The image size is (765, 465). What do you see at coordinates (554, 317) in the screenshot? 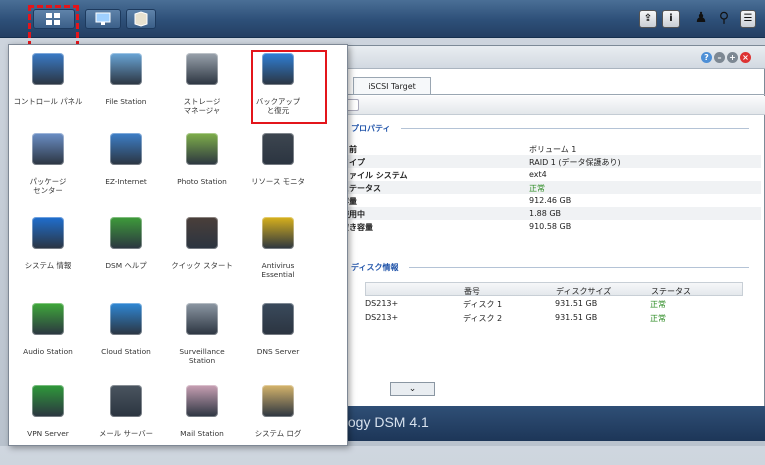
I see `table-row: DS213+ ディスク 2 931.51 GB 正常` at bounding box center [554, 317].